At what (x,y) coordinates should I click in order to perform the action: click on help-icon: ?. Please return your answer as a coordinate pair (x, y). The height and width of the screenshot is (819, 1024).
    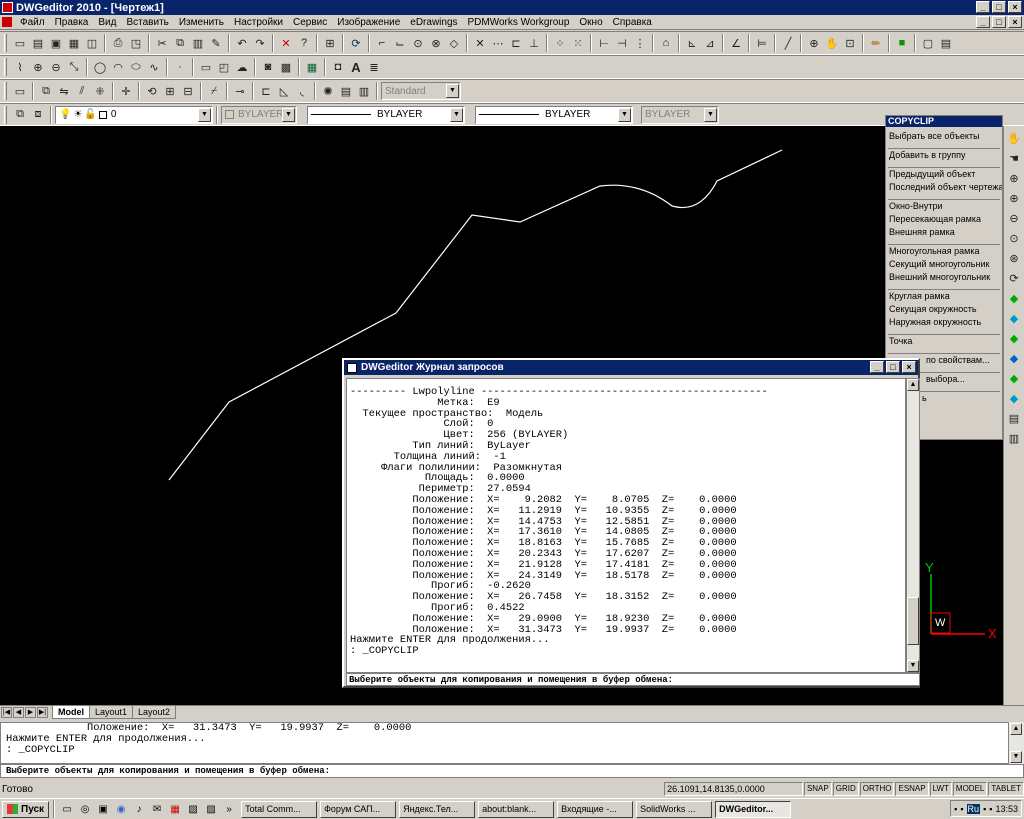
    Looking at the image, I should click on (304, 43).